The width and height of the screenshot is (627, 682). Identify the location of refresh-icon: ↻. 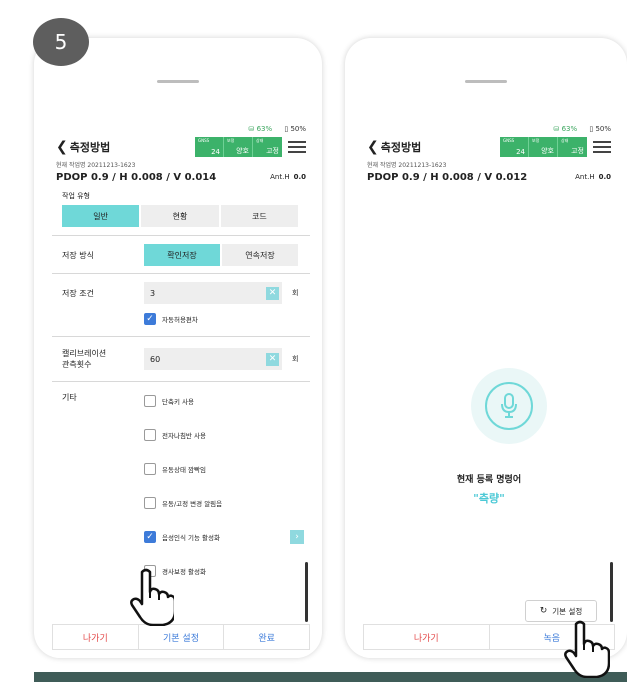
(543, 611).